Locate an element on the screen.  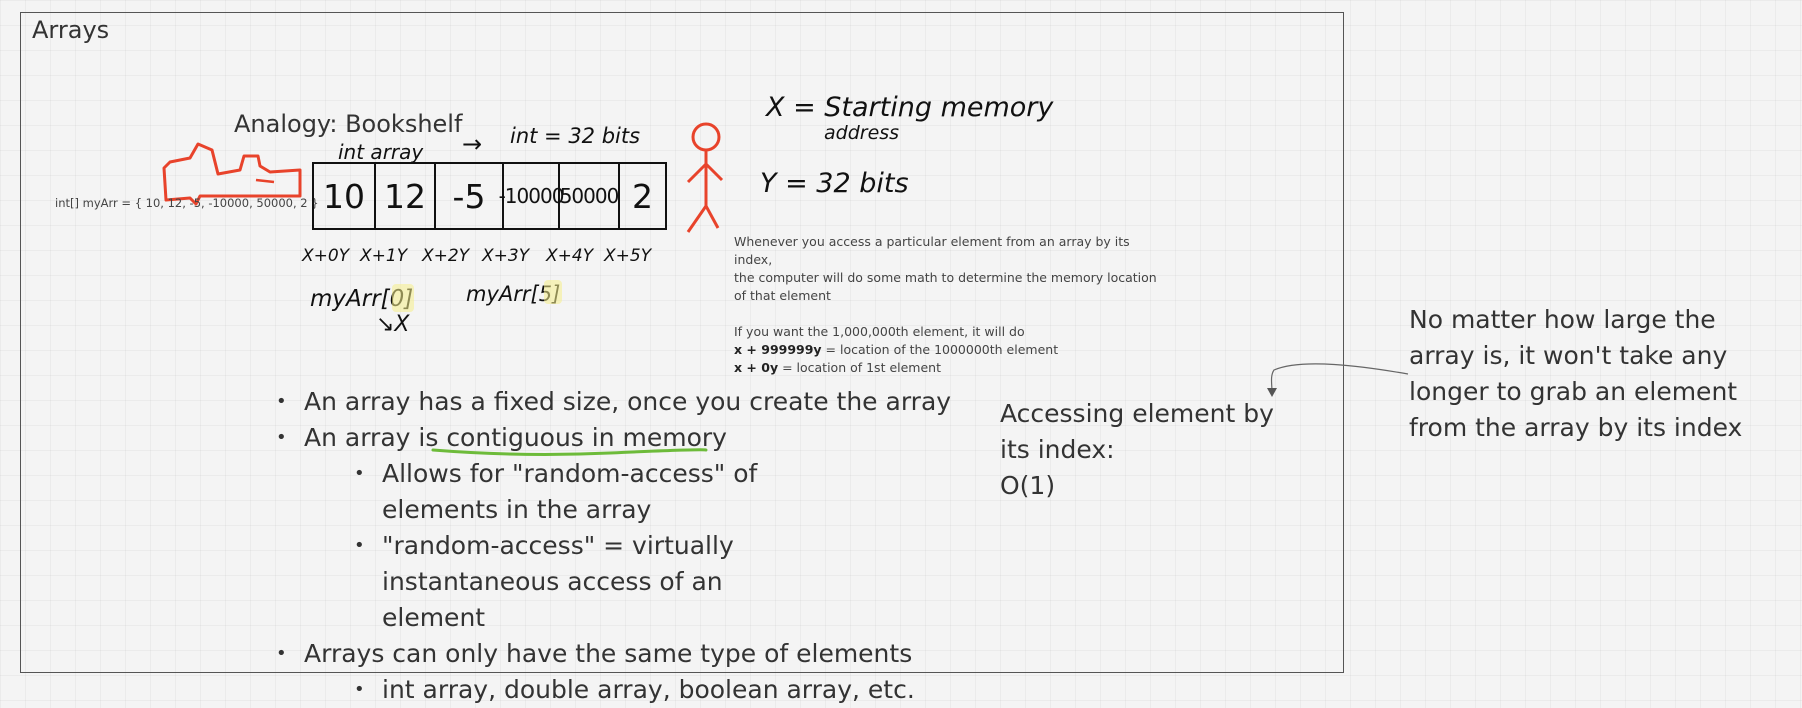
bullet-text: An array is is located at coordinates (375, 437).